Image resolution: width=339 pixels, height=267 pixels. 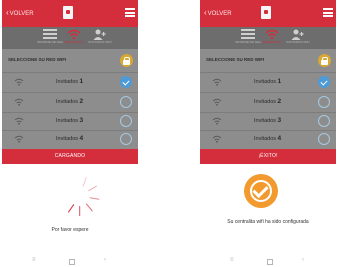 I want to click on success-message: Su centralita wifi ha sido configurada, so click(x=268, y=222).